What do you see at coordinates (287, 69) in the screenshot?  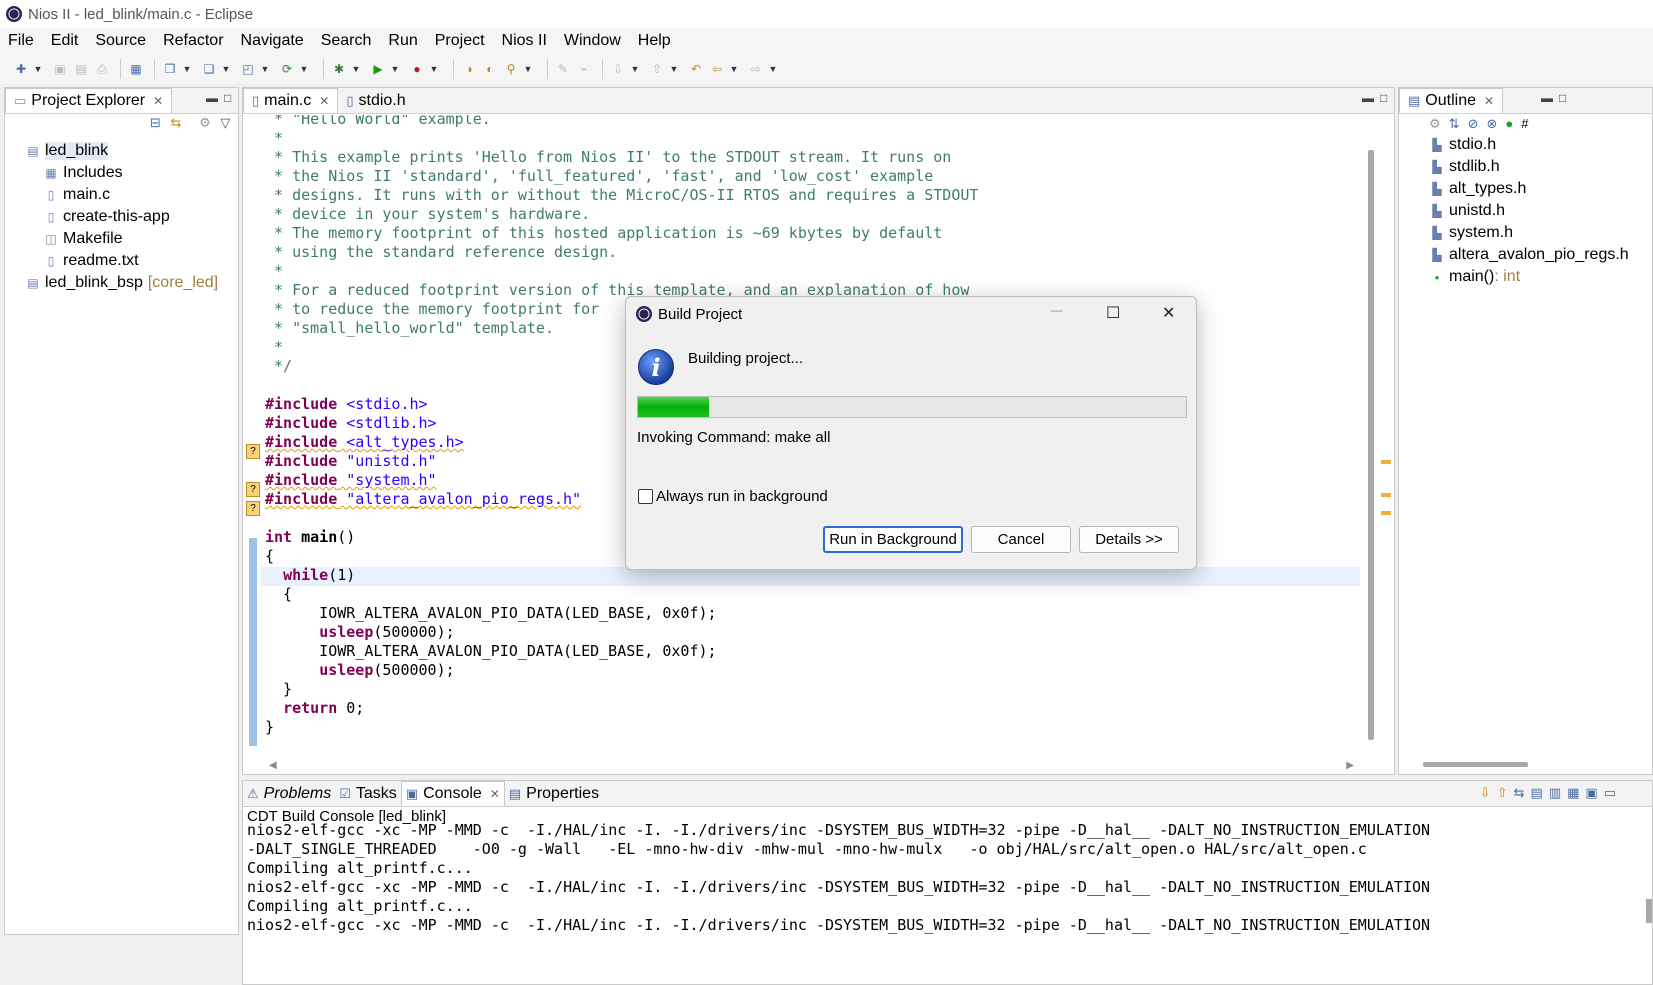 I see `refresh-icon: ⟳` at bounding box center [287, 69].